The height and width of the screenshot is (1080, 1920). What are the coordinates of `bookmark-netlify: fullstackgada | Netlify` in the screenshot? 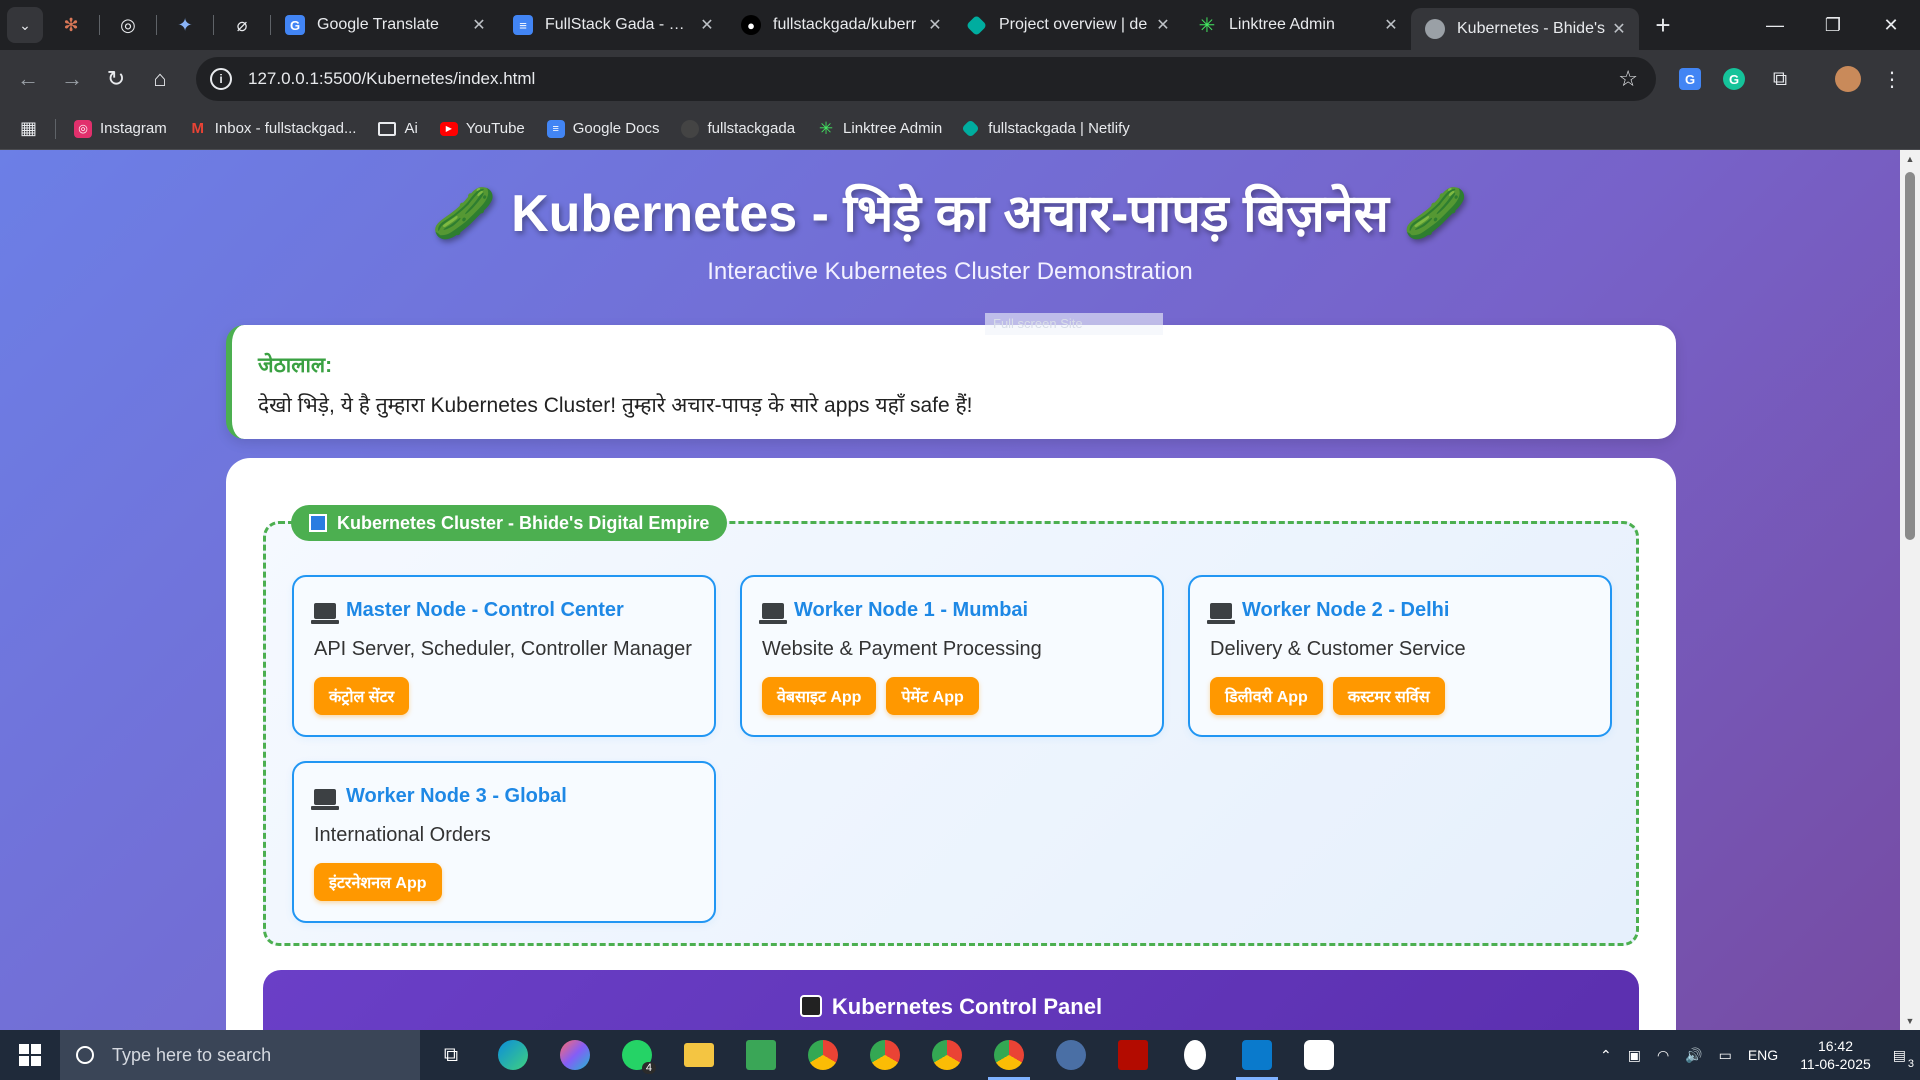 It's located at (1045, 128).